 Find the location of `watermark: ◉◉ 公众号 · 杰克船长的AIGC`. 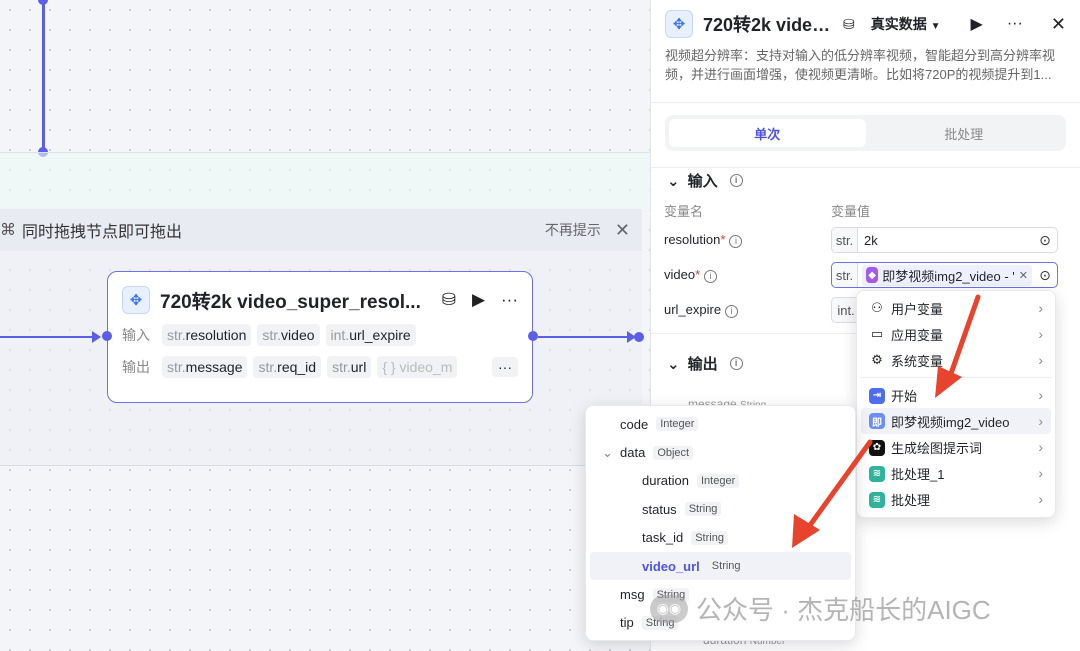

watermark: ◉◉ 公众号 · 杰克船长的AIGC is located at coordinates (820, 608).